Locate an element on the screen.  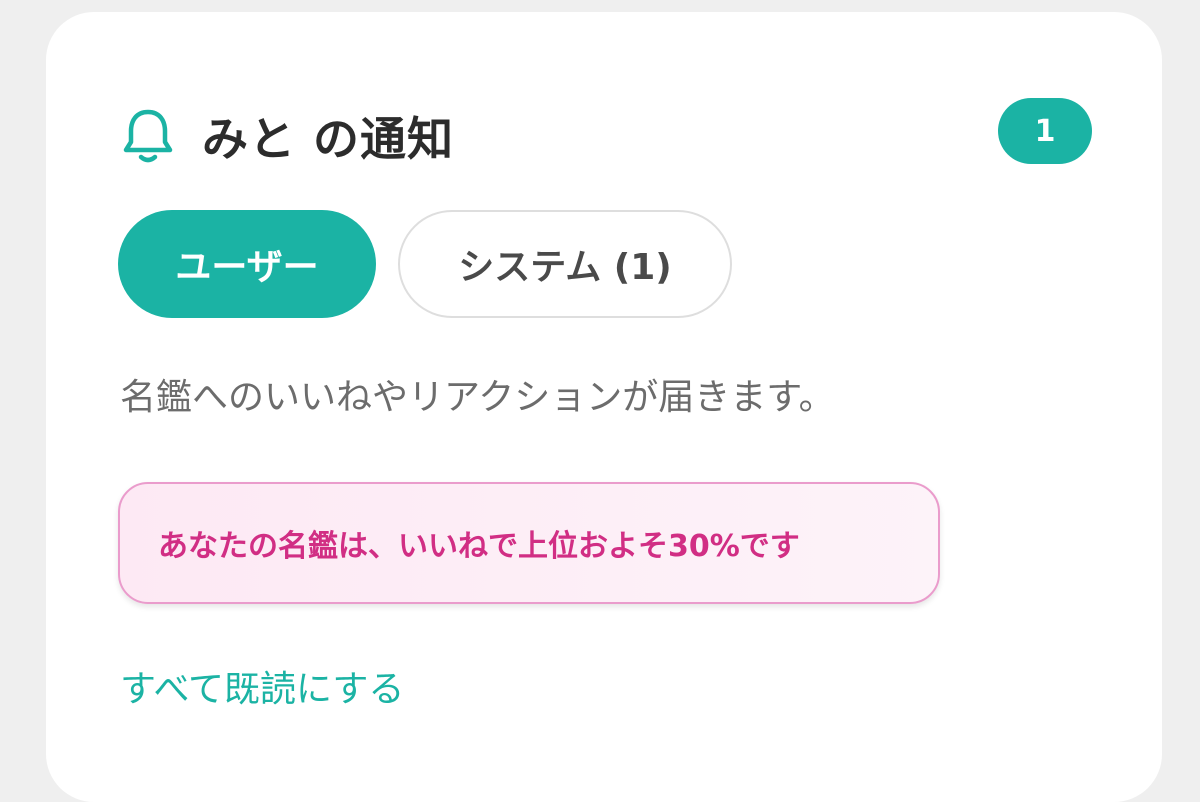
notification-item: あなたの名鑑は、いいねで上位およそ30%です is located at coordinates (529, 543).